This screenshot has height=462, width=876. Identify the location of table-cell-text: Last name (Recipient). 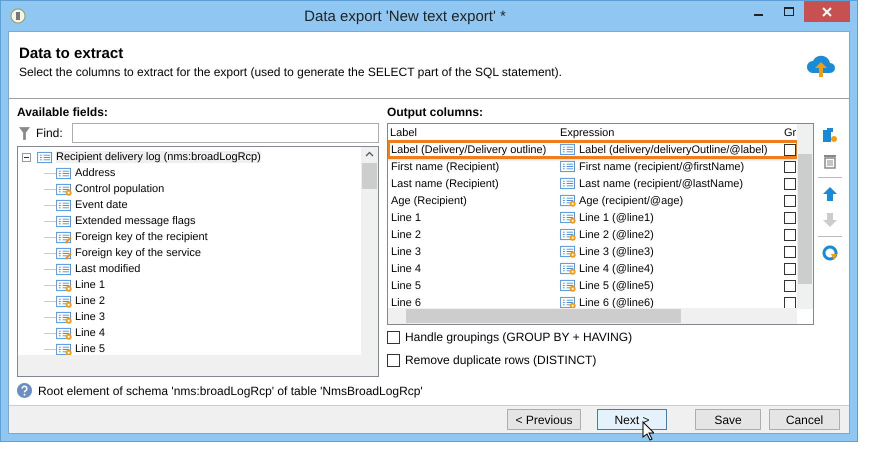
(445, 184).